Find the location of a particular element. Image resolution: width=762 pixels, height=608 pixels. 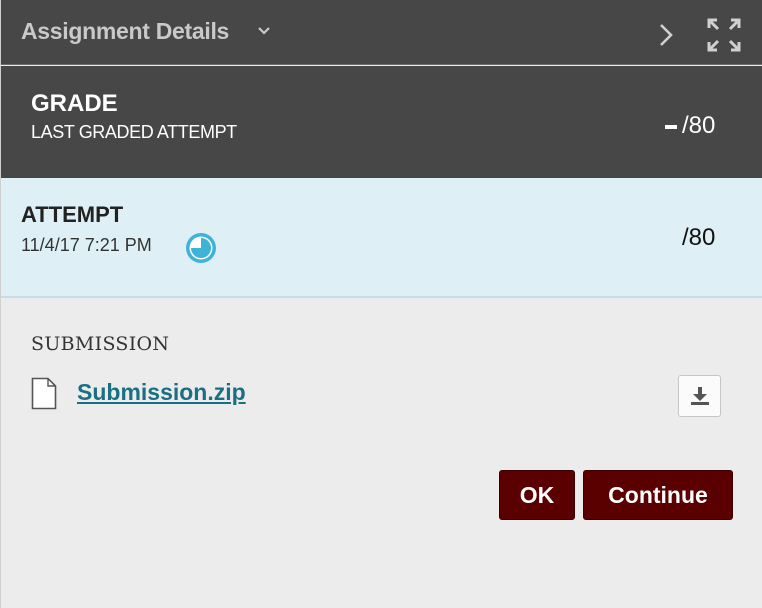

in-progress-clock-icon is located at coordinates (201, 248).